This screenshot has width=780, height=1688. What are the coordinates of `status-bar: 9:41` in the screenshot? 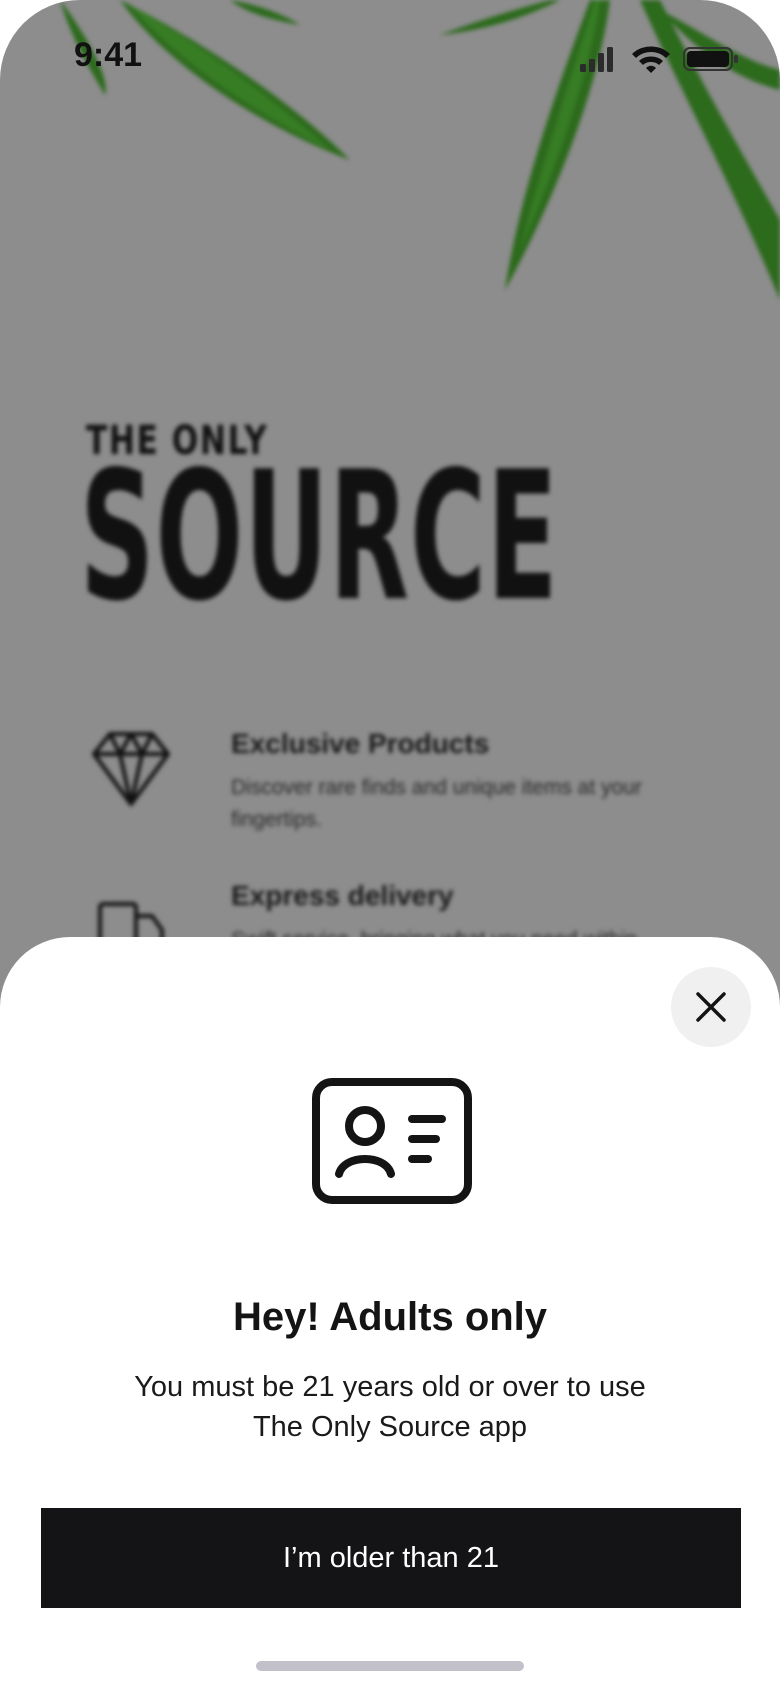 It's located at (390, 55).